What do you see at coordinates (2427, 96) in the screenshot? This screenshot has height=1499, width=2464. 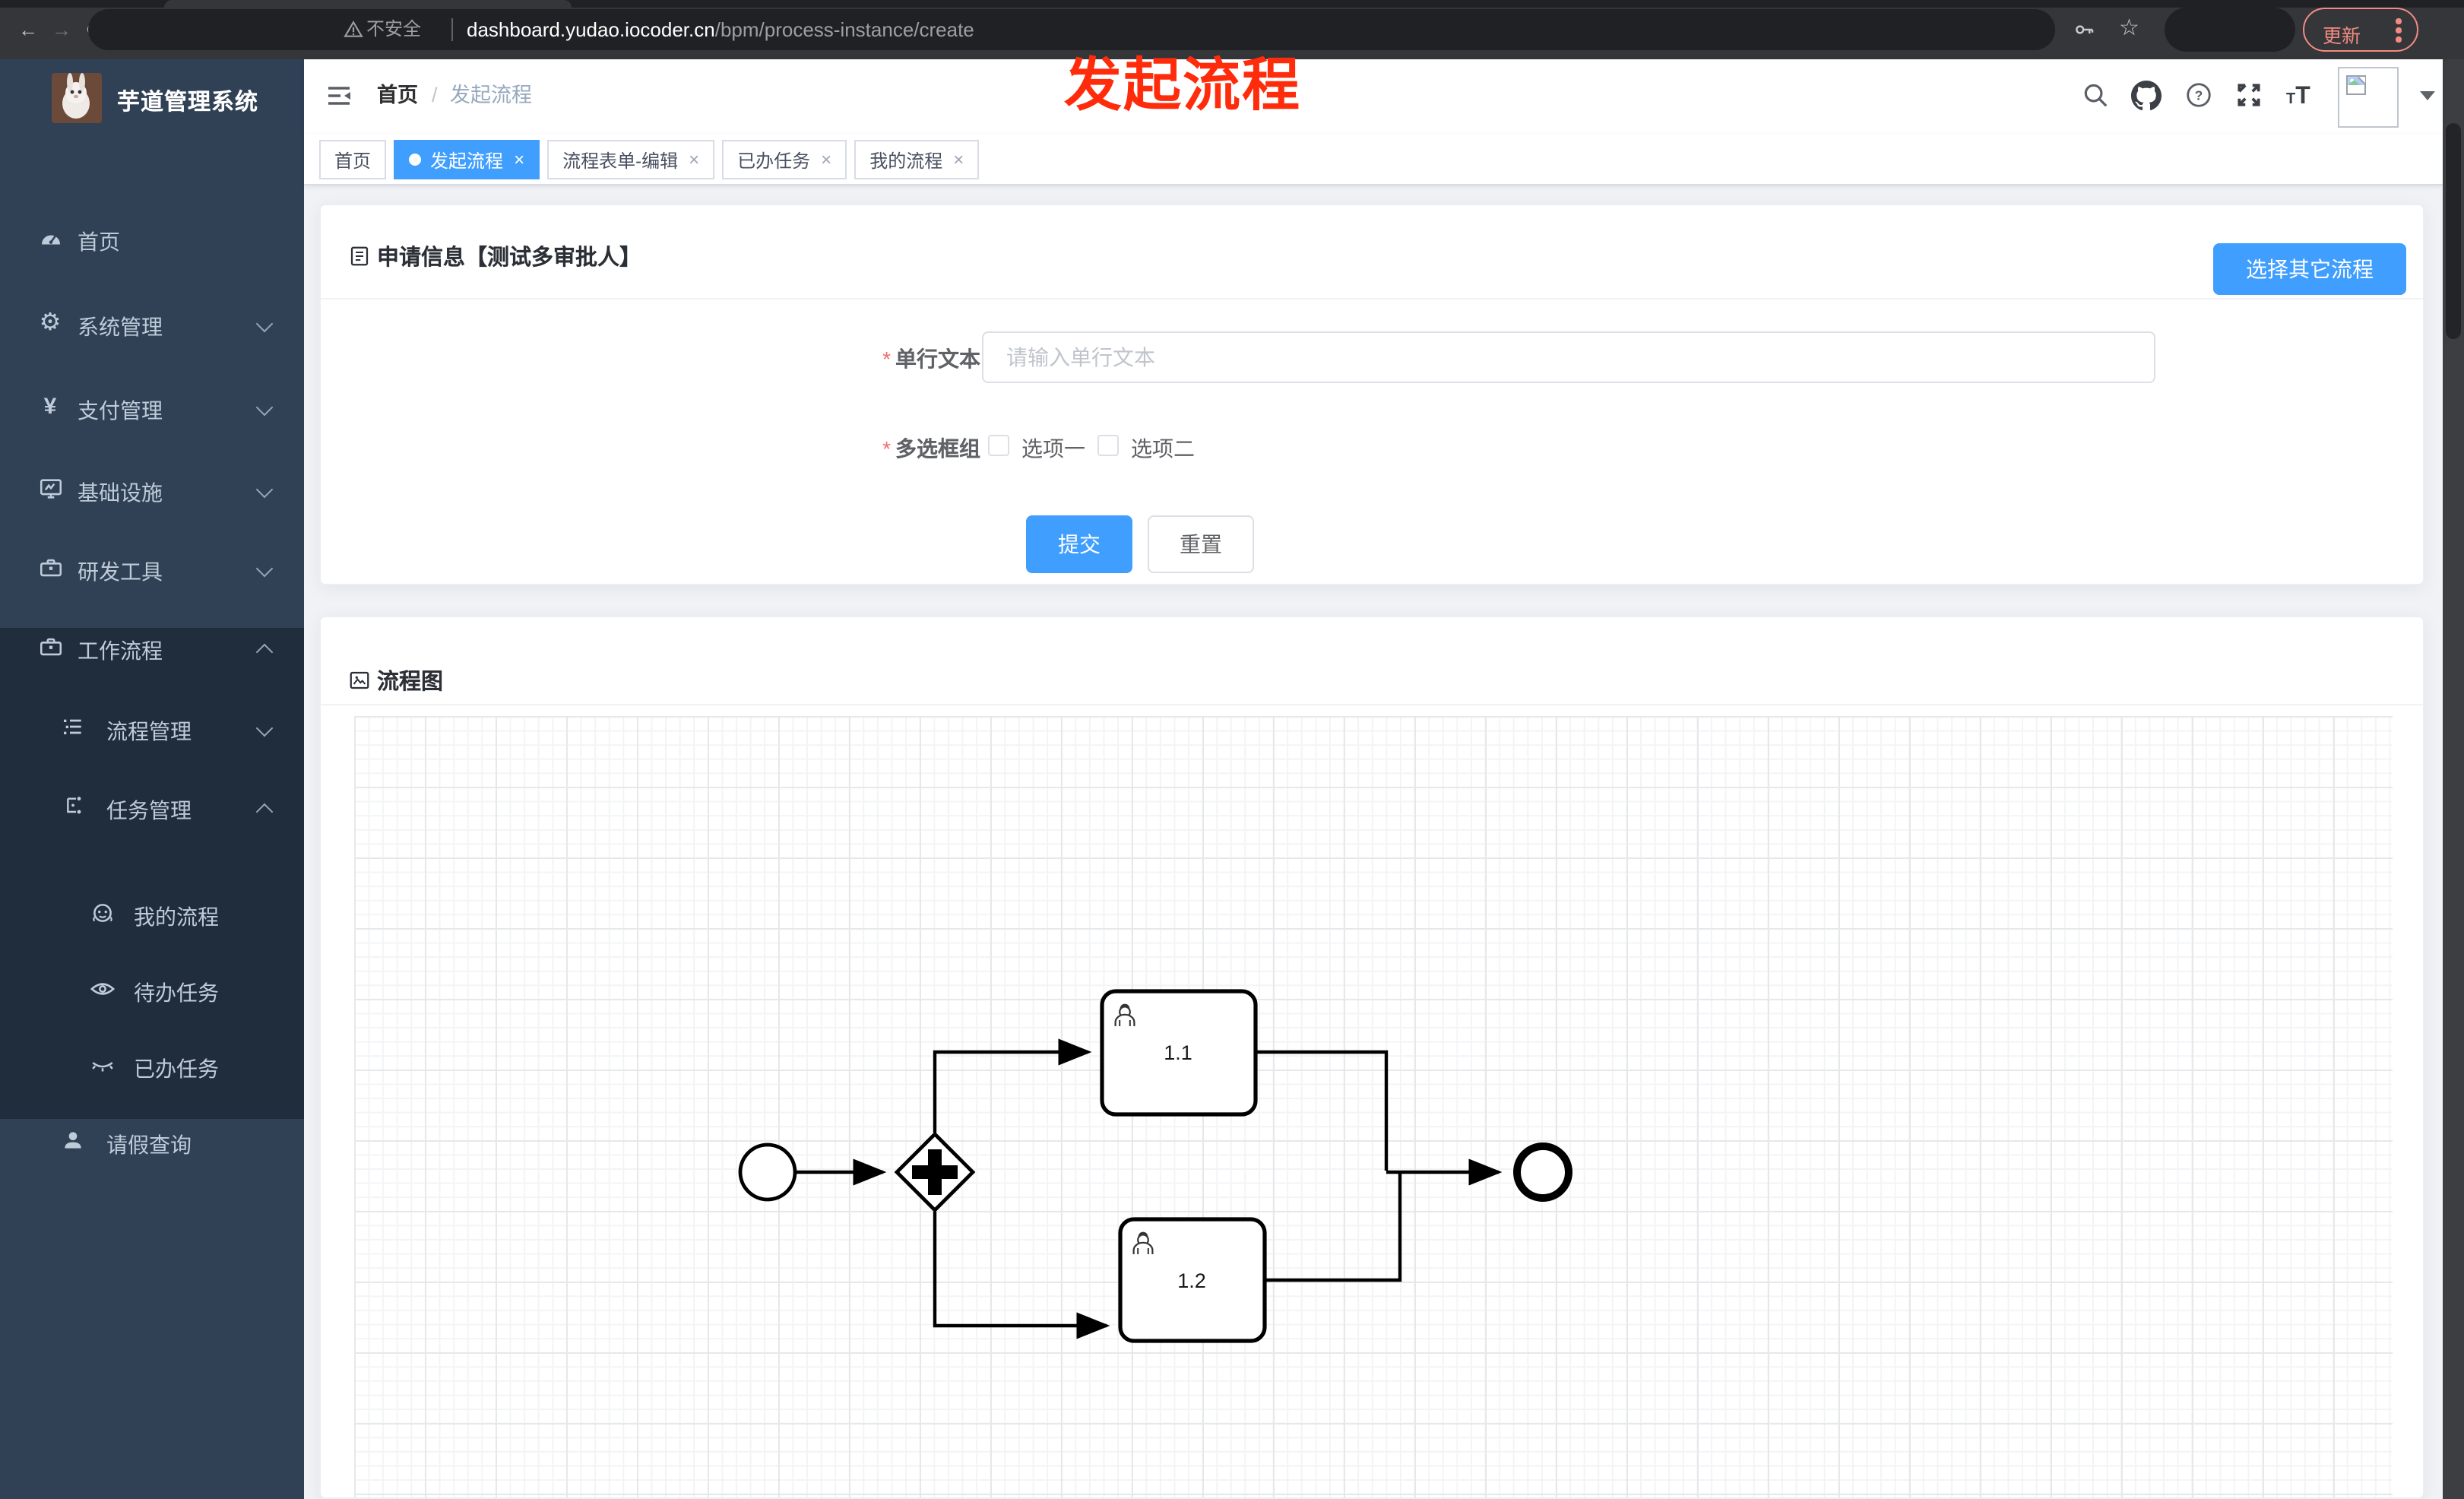 I see `avatar-dropdown-caret` at bounding box center [2427, 96].